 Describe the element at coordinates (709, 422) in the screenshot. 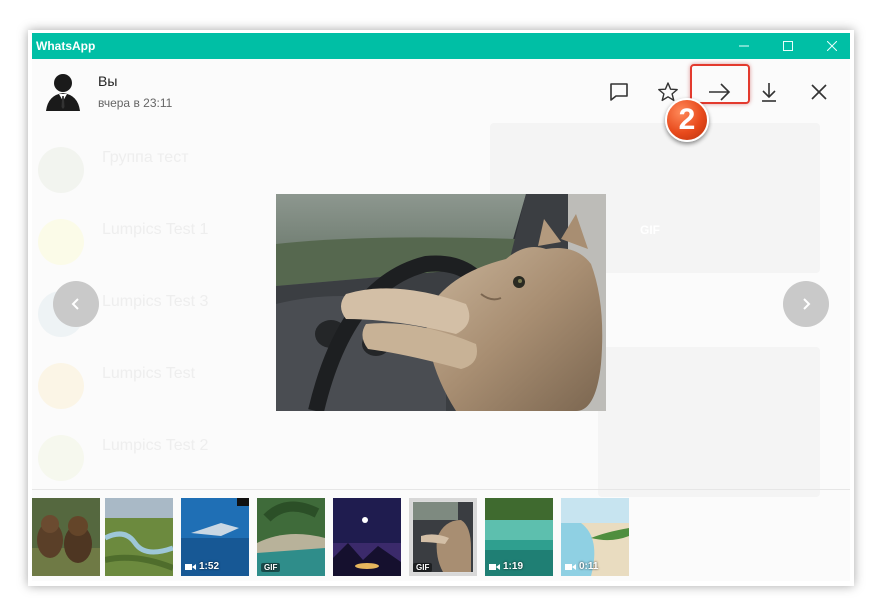

I see `background-media-panel` at that location.